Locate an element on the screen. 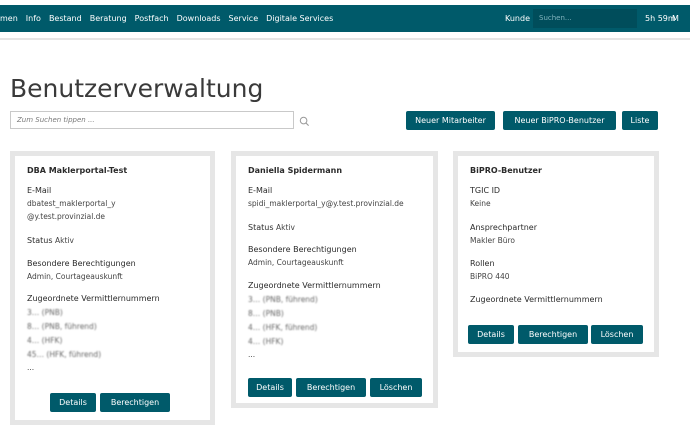 This screenshot has width=690, height=430. partner-value: Makler Büro is located at coordinates (492, 240).